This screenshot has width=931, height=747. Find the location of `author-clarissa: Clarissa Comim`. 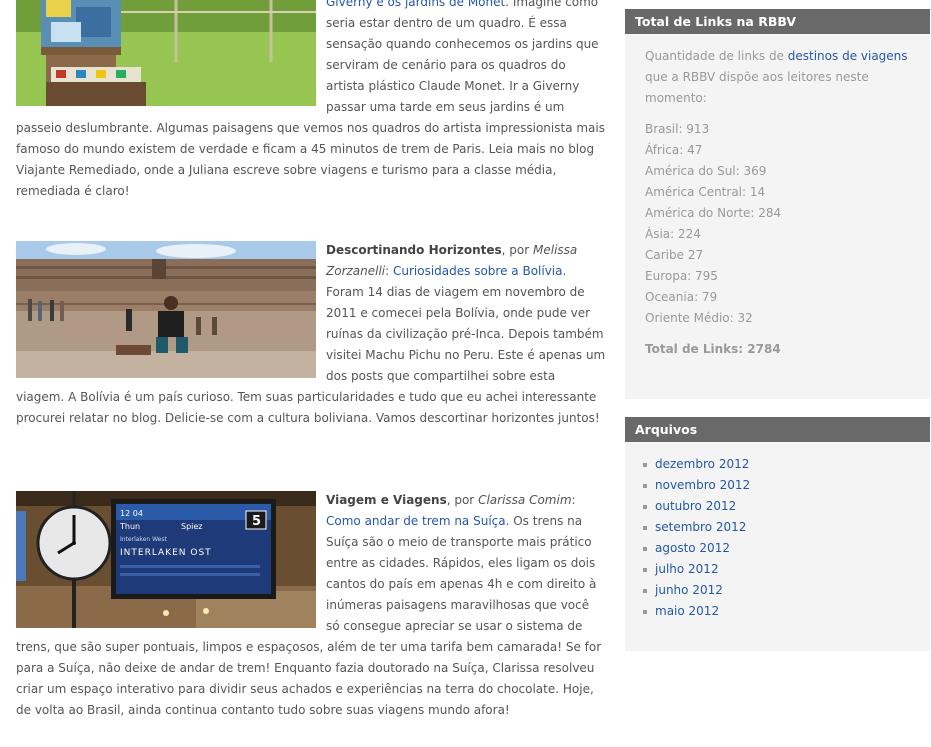

author-clarissa: Clarissa Comim is located at coordinates (525, 500).